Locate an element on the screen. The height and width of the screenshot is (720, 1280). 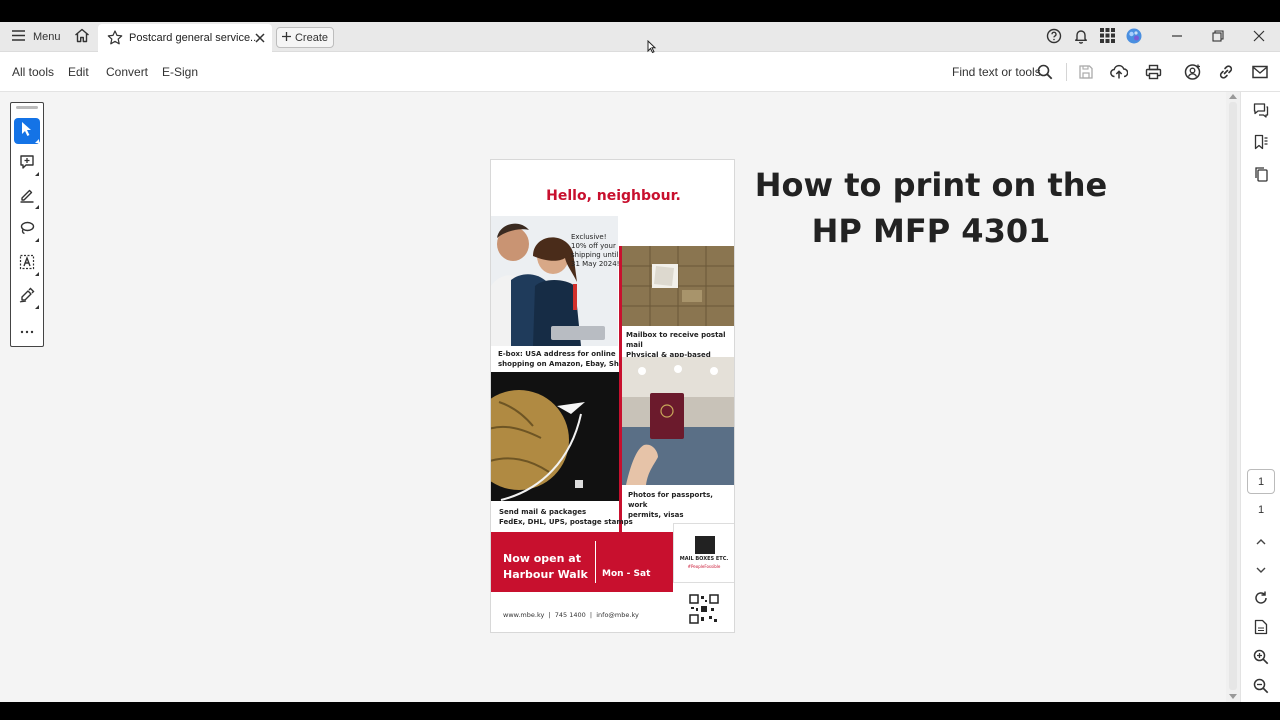
passport-photo is located at coordinates (678, 421).